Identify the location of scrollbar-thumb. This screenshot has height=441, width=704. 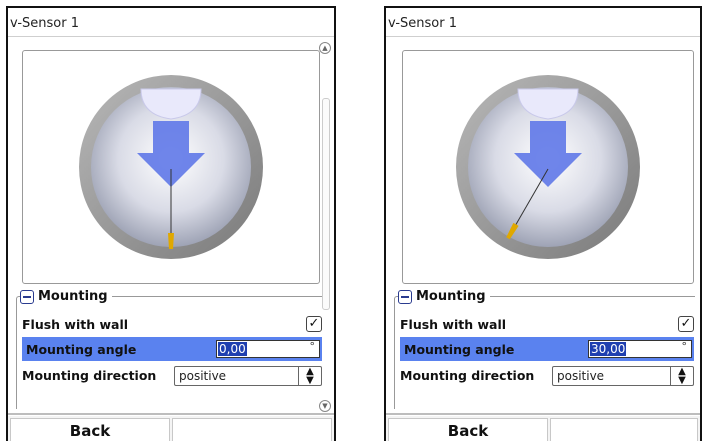
(326, 204).